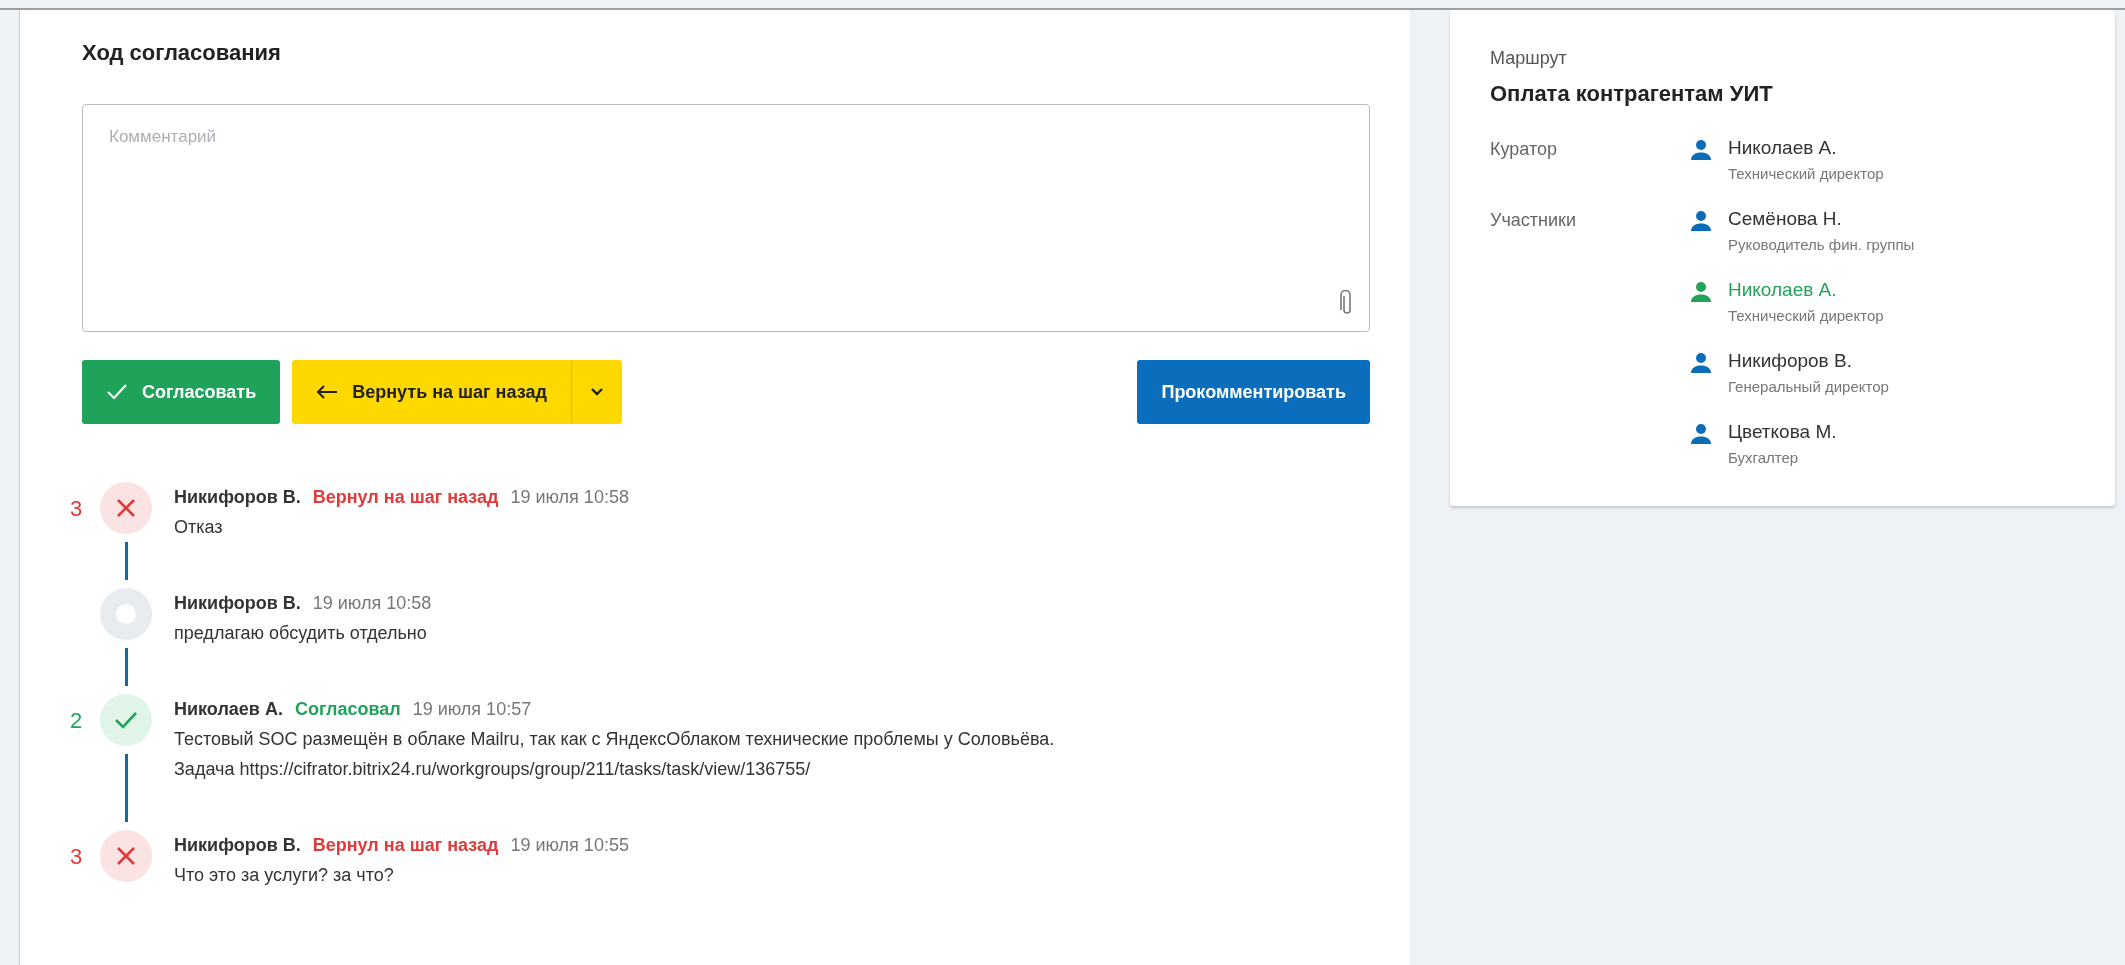 The image size is (2125, 965). Describe the element at coordinates (1790, 361) in the screenshot. I see `person-name: Никифоров В.` at that location.